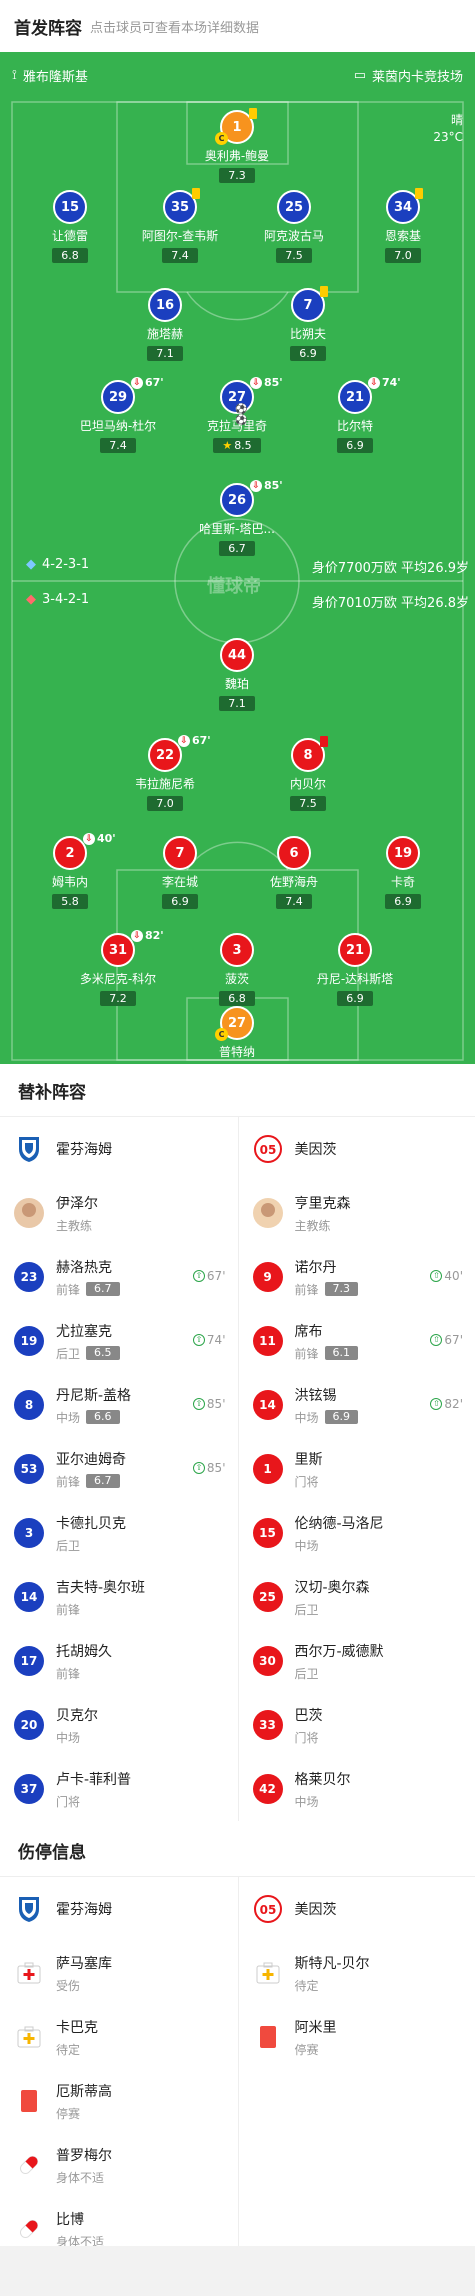 Image resolution: width=475 pixels, height=2296 pixels. I want to click on home-player: 29 ⇩ 67' 巴坦马纳-杜尔 7.4, so click(118, 414).